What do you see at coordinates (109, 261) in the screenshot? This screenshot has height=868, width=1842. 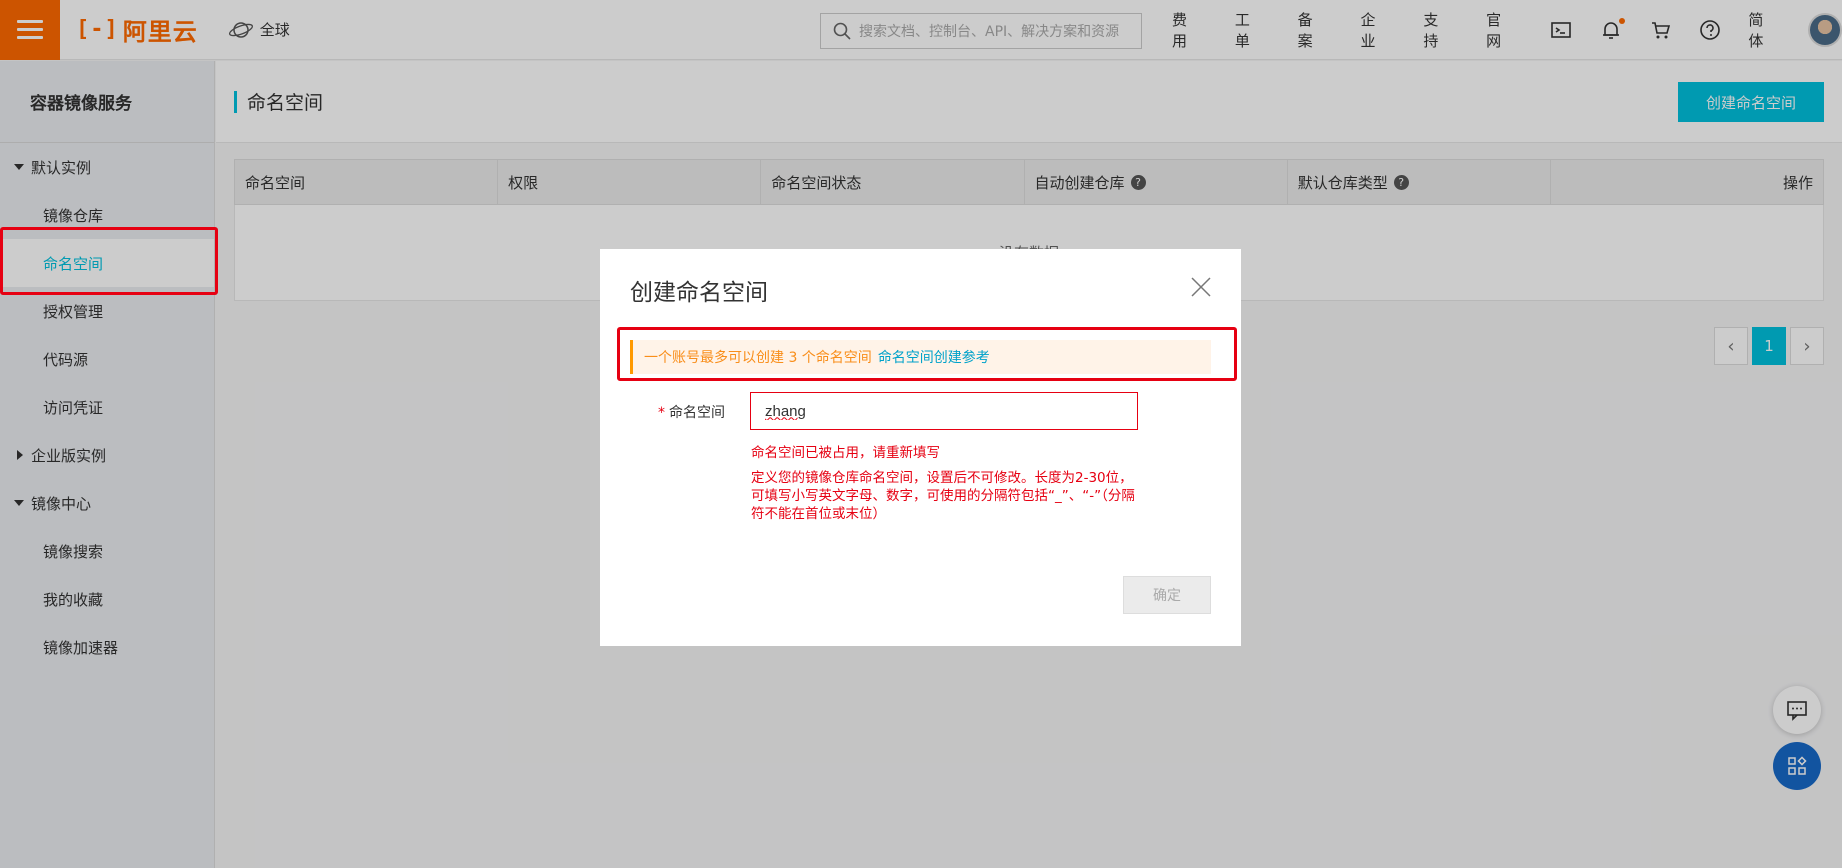 I see `highlight-frame-sidebar` at bounding box center [109, 261].